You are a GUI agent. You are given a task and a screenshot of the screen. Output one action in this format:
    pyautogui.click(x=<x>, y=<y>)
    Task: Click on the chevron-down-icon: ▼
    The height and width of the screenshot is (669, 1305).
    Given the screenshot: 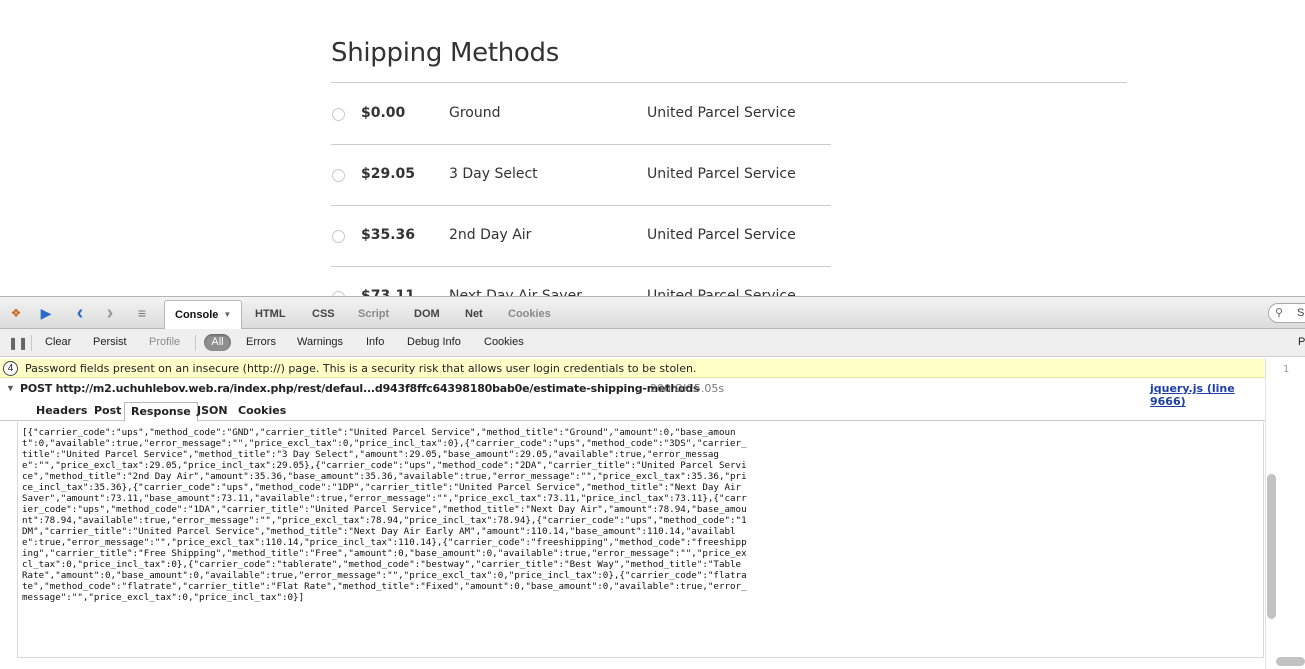 What is the action you would take?
    pyautogui.click(x=227, y=315)
    